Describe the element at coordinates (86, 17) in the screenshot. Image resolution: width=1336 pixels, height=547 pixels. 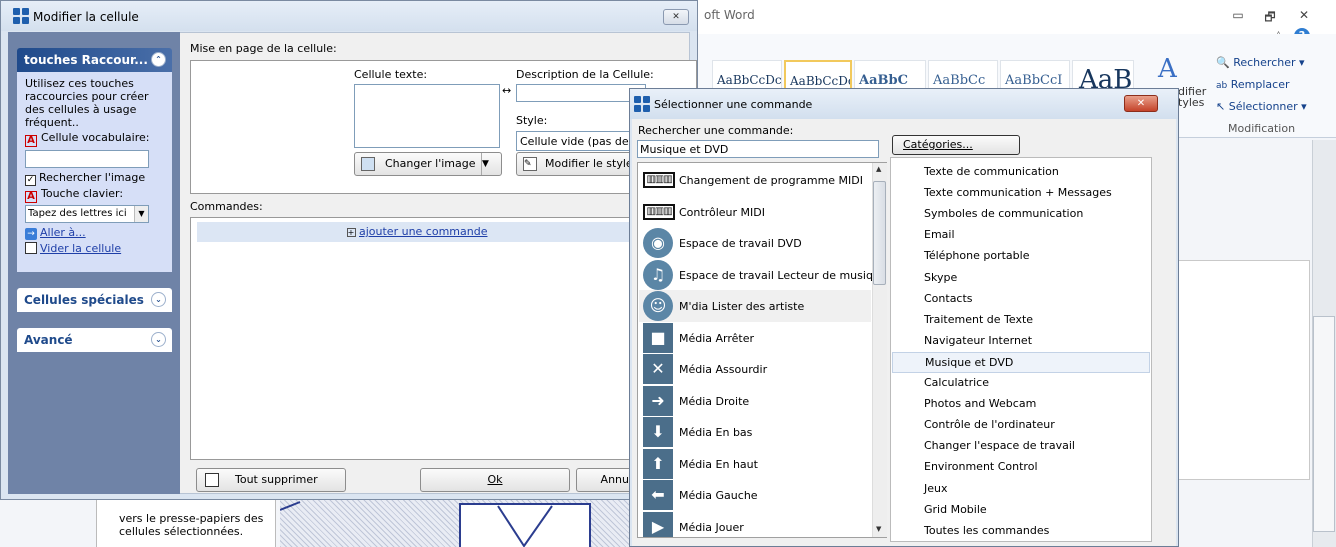
I see `modify-cell-title: Modifier la cellule` at that location.